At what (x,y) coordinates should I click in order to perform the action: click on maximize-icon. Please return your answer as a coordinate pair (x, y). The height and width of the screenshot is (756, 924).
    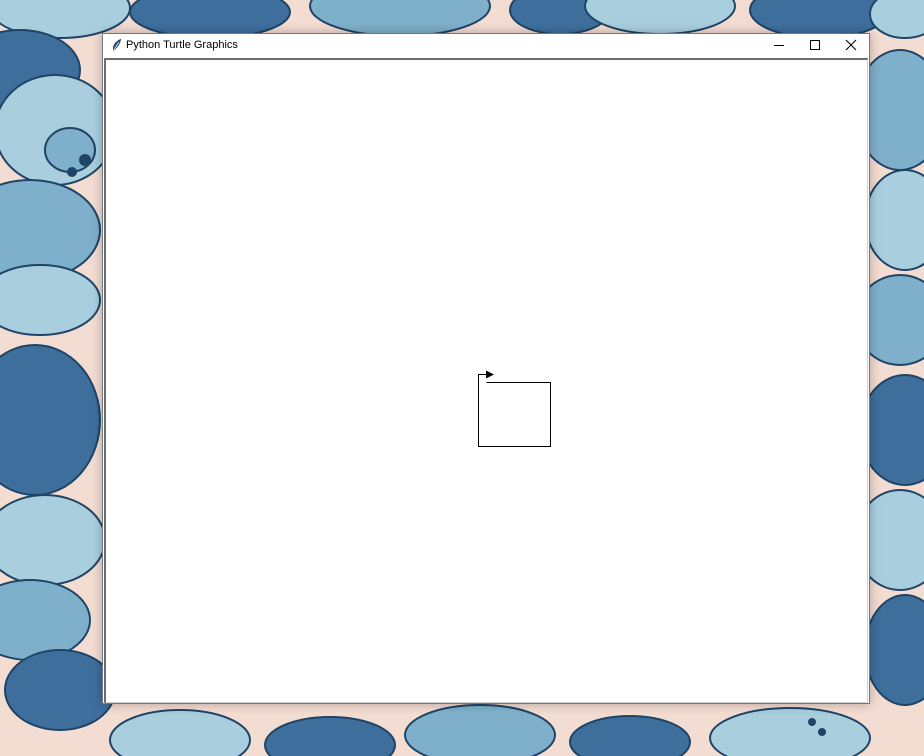
    Looking at the image, I should click on (815, 45).